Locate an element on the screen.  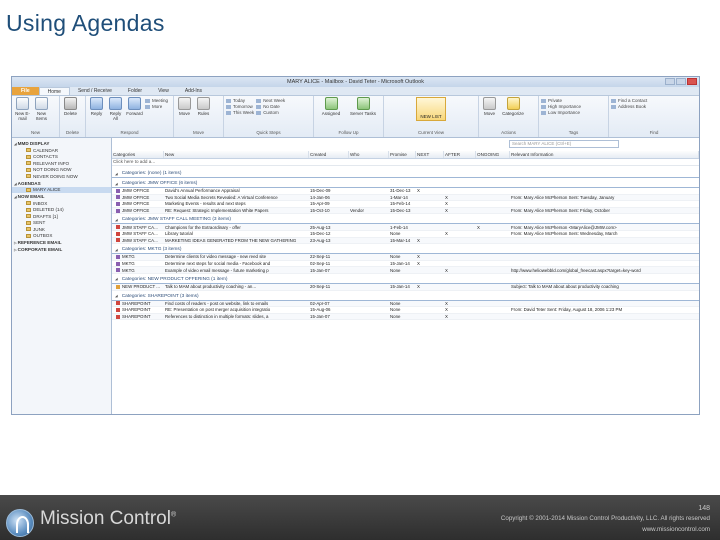
brand-name: Mission Control® is located at coordinates (108, 518).